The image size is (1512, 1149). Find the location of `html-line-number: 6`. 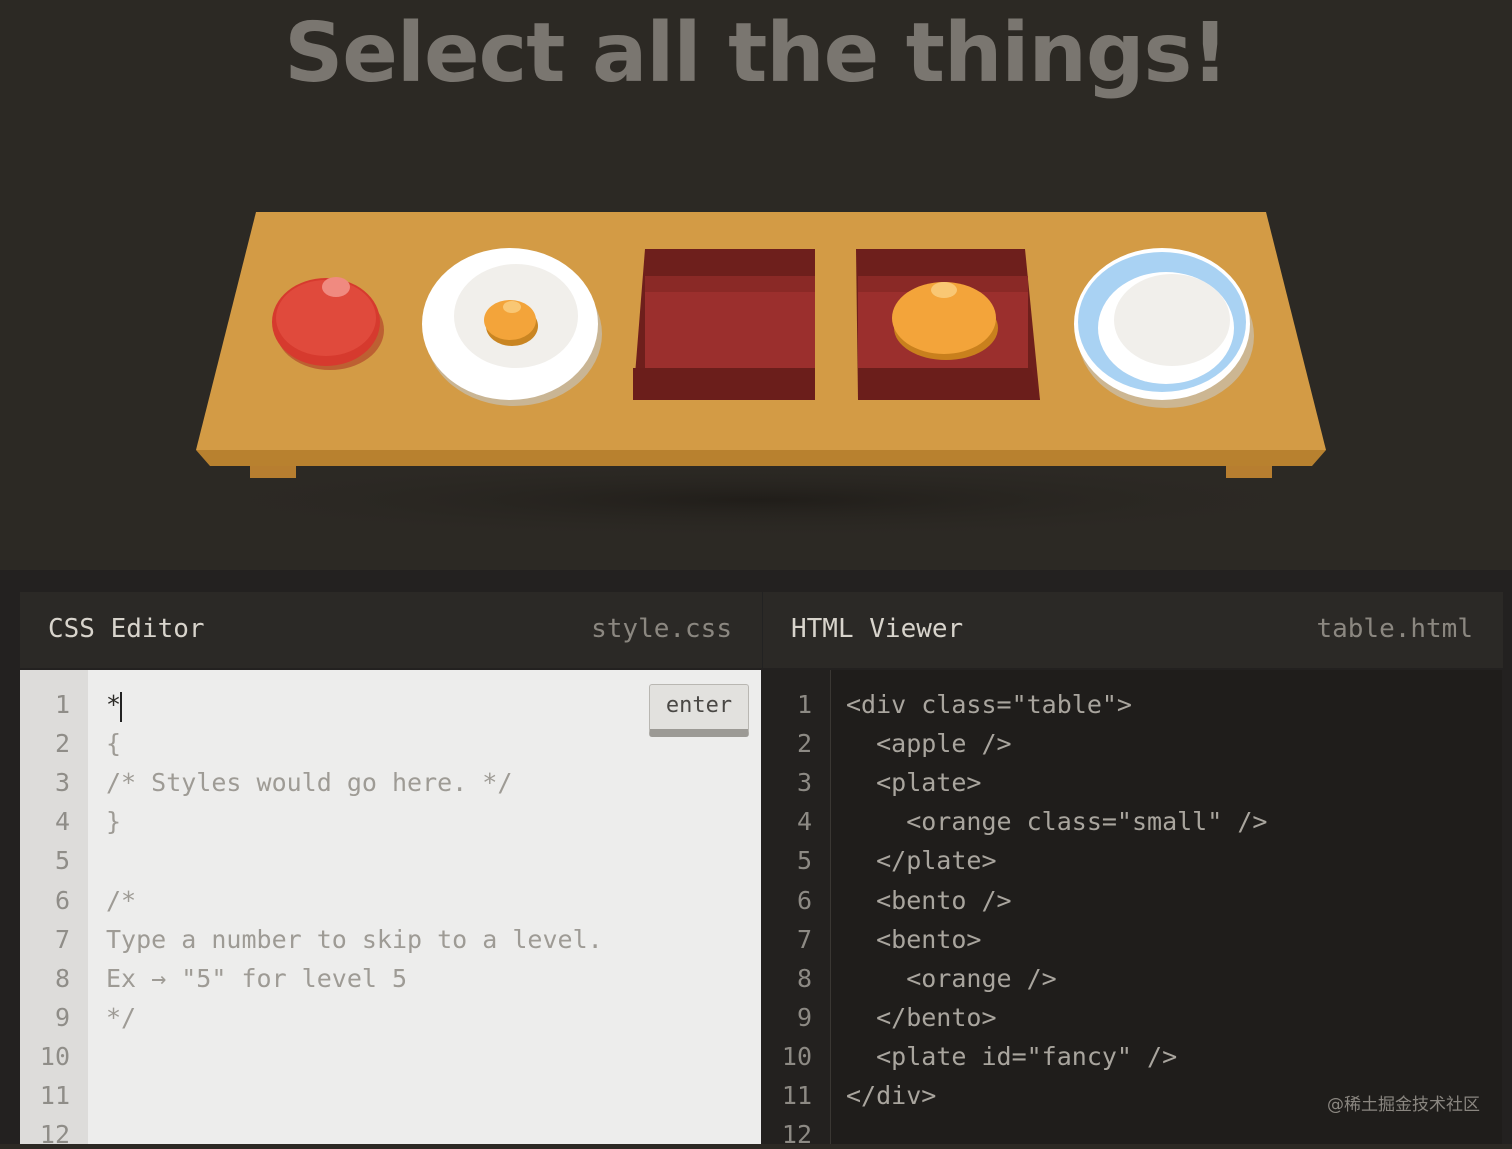

html-line-number: 6 is located at coordinates (804, 900).